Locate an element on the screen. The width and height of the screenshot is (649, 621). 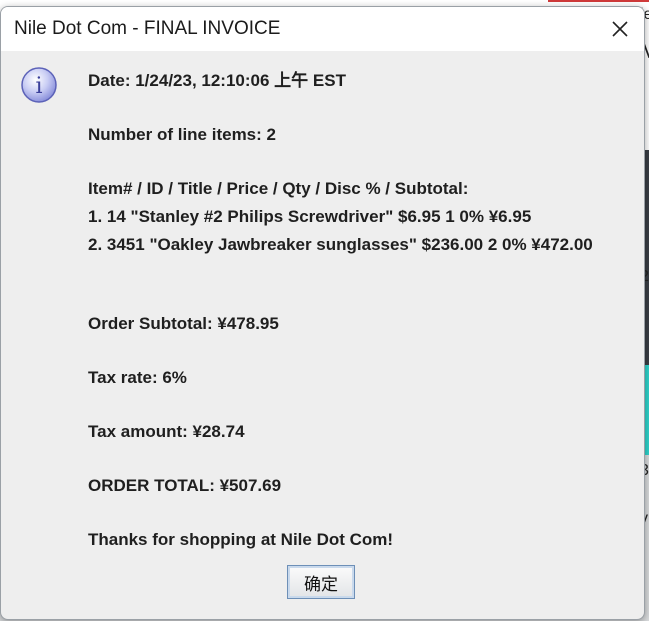
tax-amount: Tax amount: ¥28.74 is located at coordinates (166, 431).